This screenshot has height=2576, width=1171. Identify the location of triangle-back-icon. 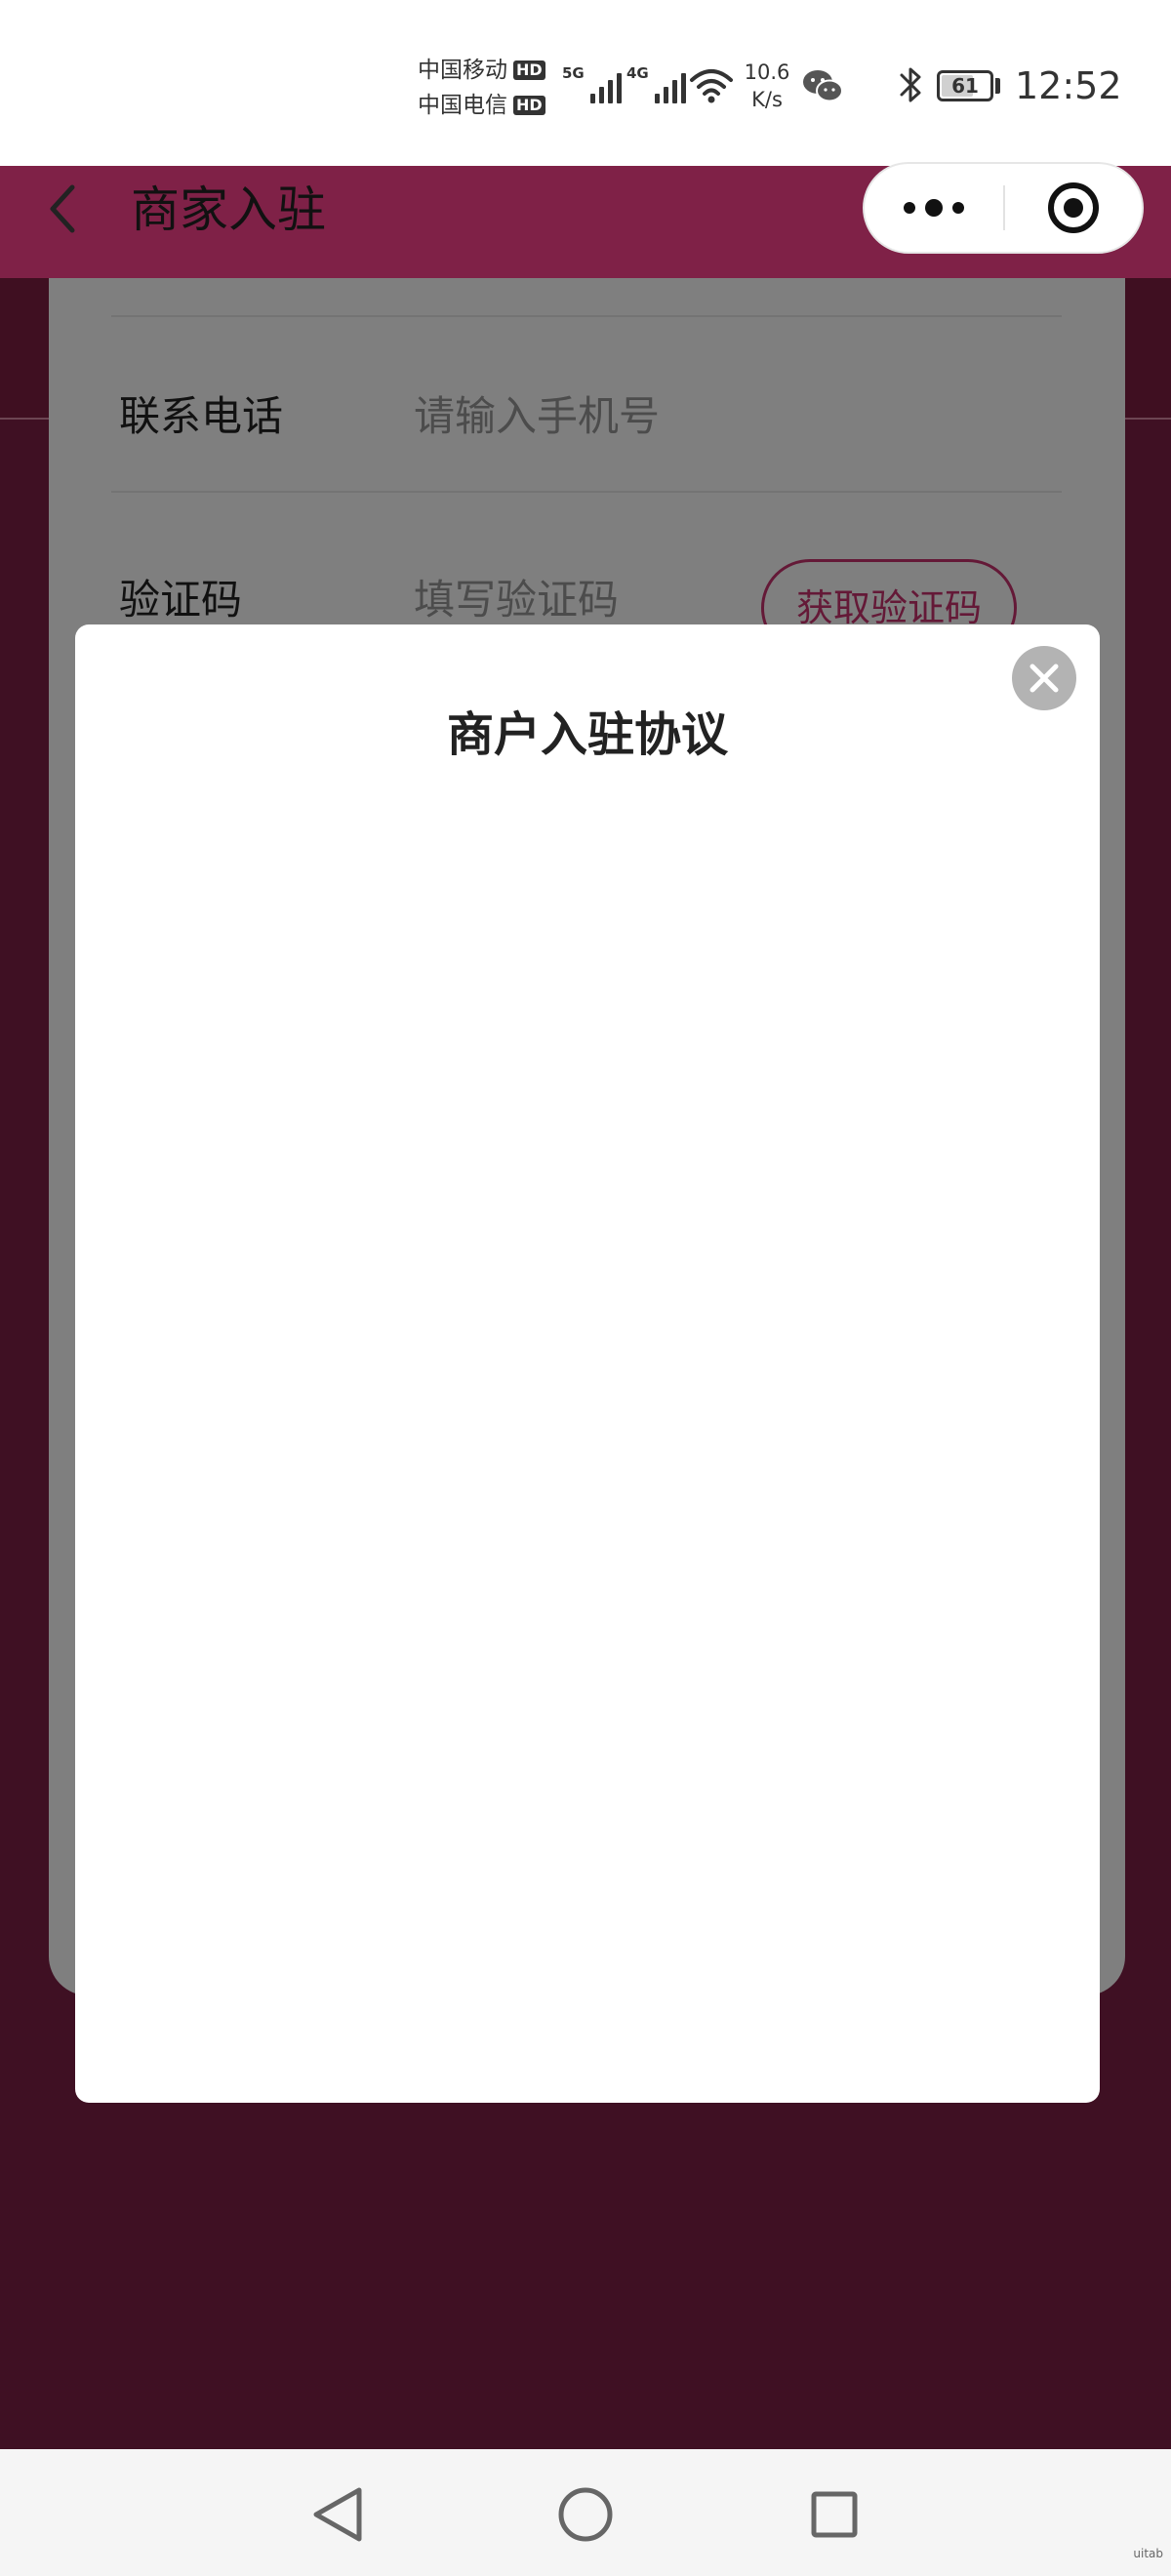
(337, 2514).